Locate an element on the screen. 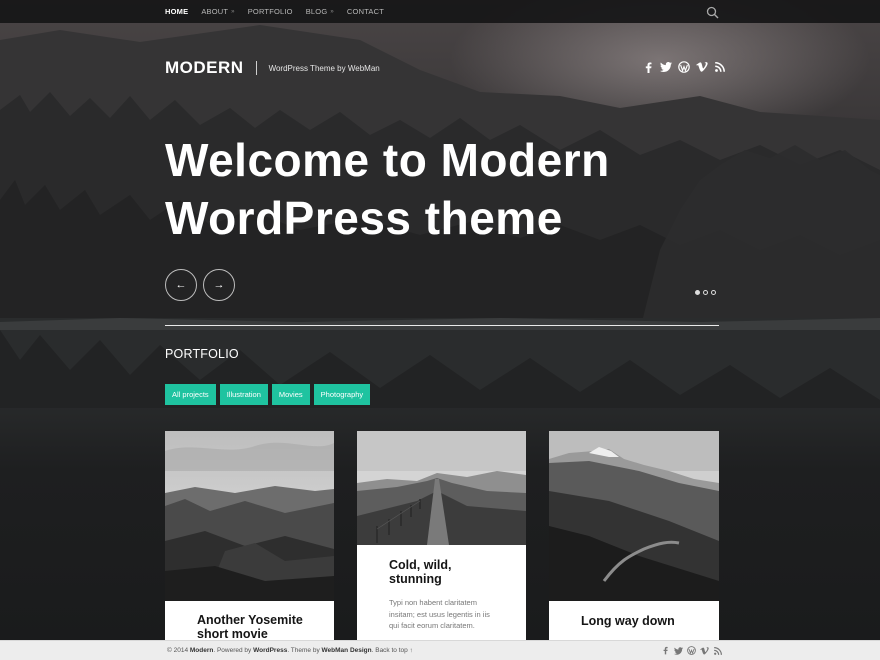 The height and width of the screenshot is (660, 880). nav-item-blog: BLOG» is located at coordinates (320, 11).